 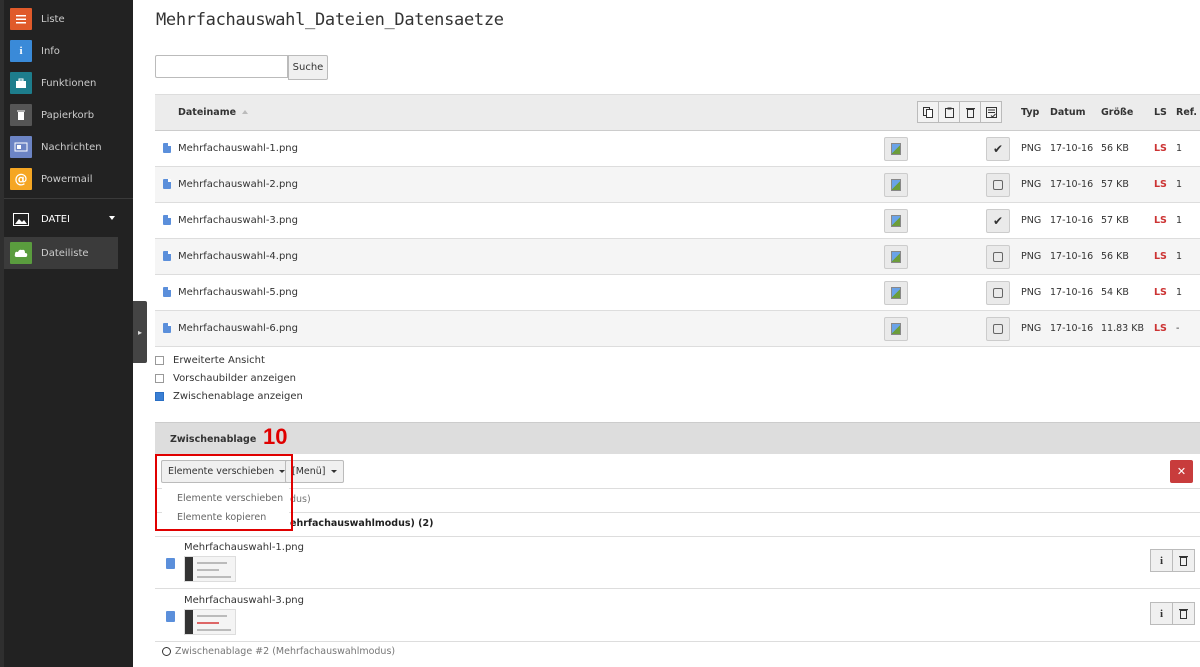 What do you see at coordinates (238, 184) in the screenshot?
I see `file-name: Mehrfachauswahl-2.png` at bounding box center [238, 184].